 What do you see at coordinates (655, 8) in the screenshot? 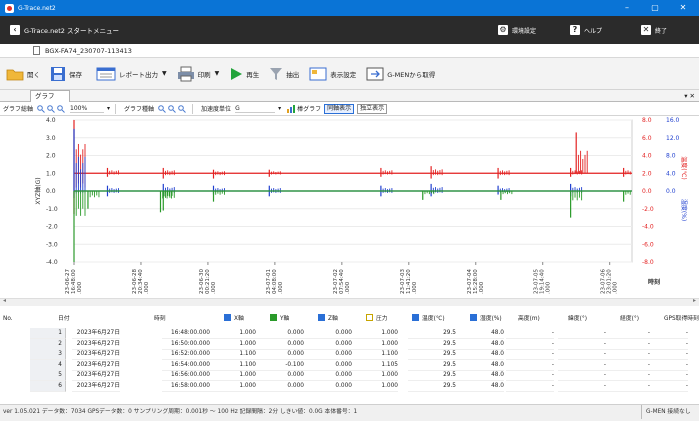
I see `maximize-button: ▢` at bounding box center [655, 8].